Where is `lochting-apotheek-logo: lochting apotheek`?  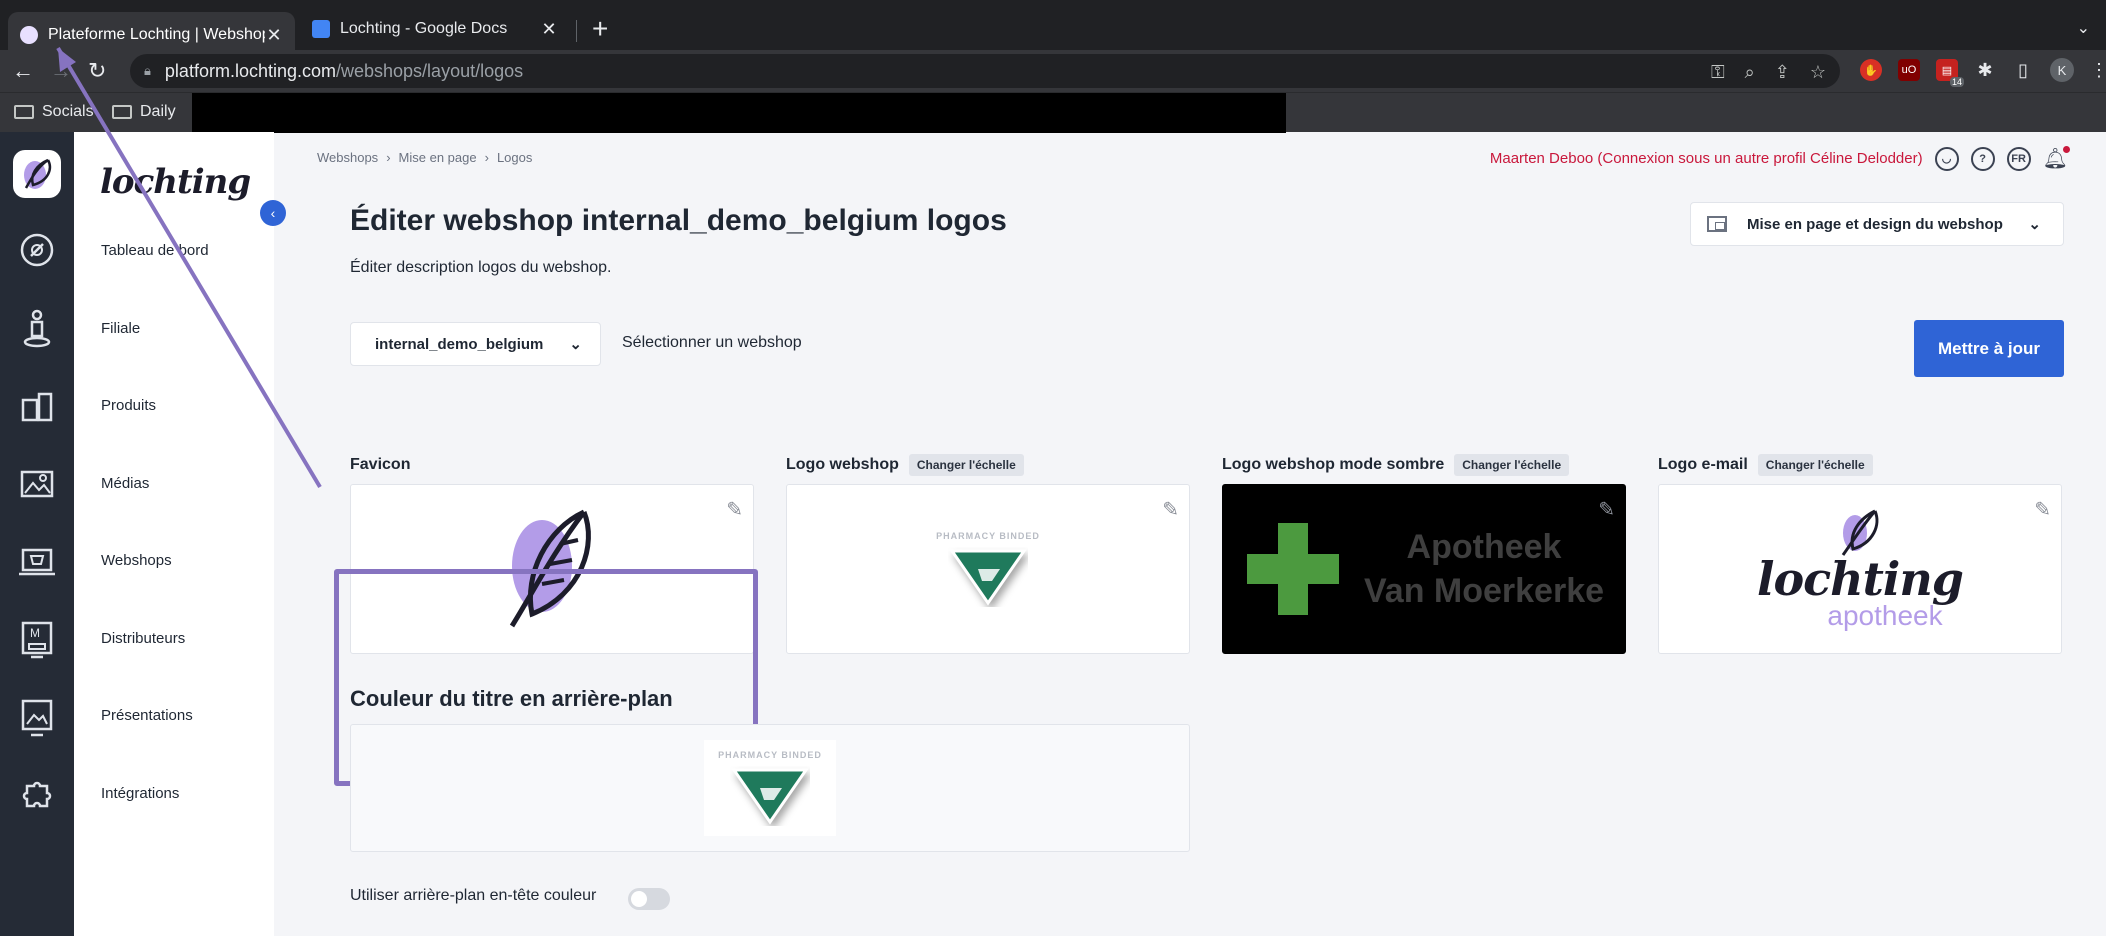 lochting-apotheek-logo: lochting apotheek is located at coordinates (1860, 569).